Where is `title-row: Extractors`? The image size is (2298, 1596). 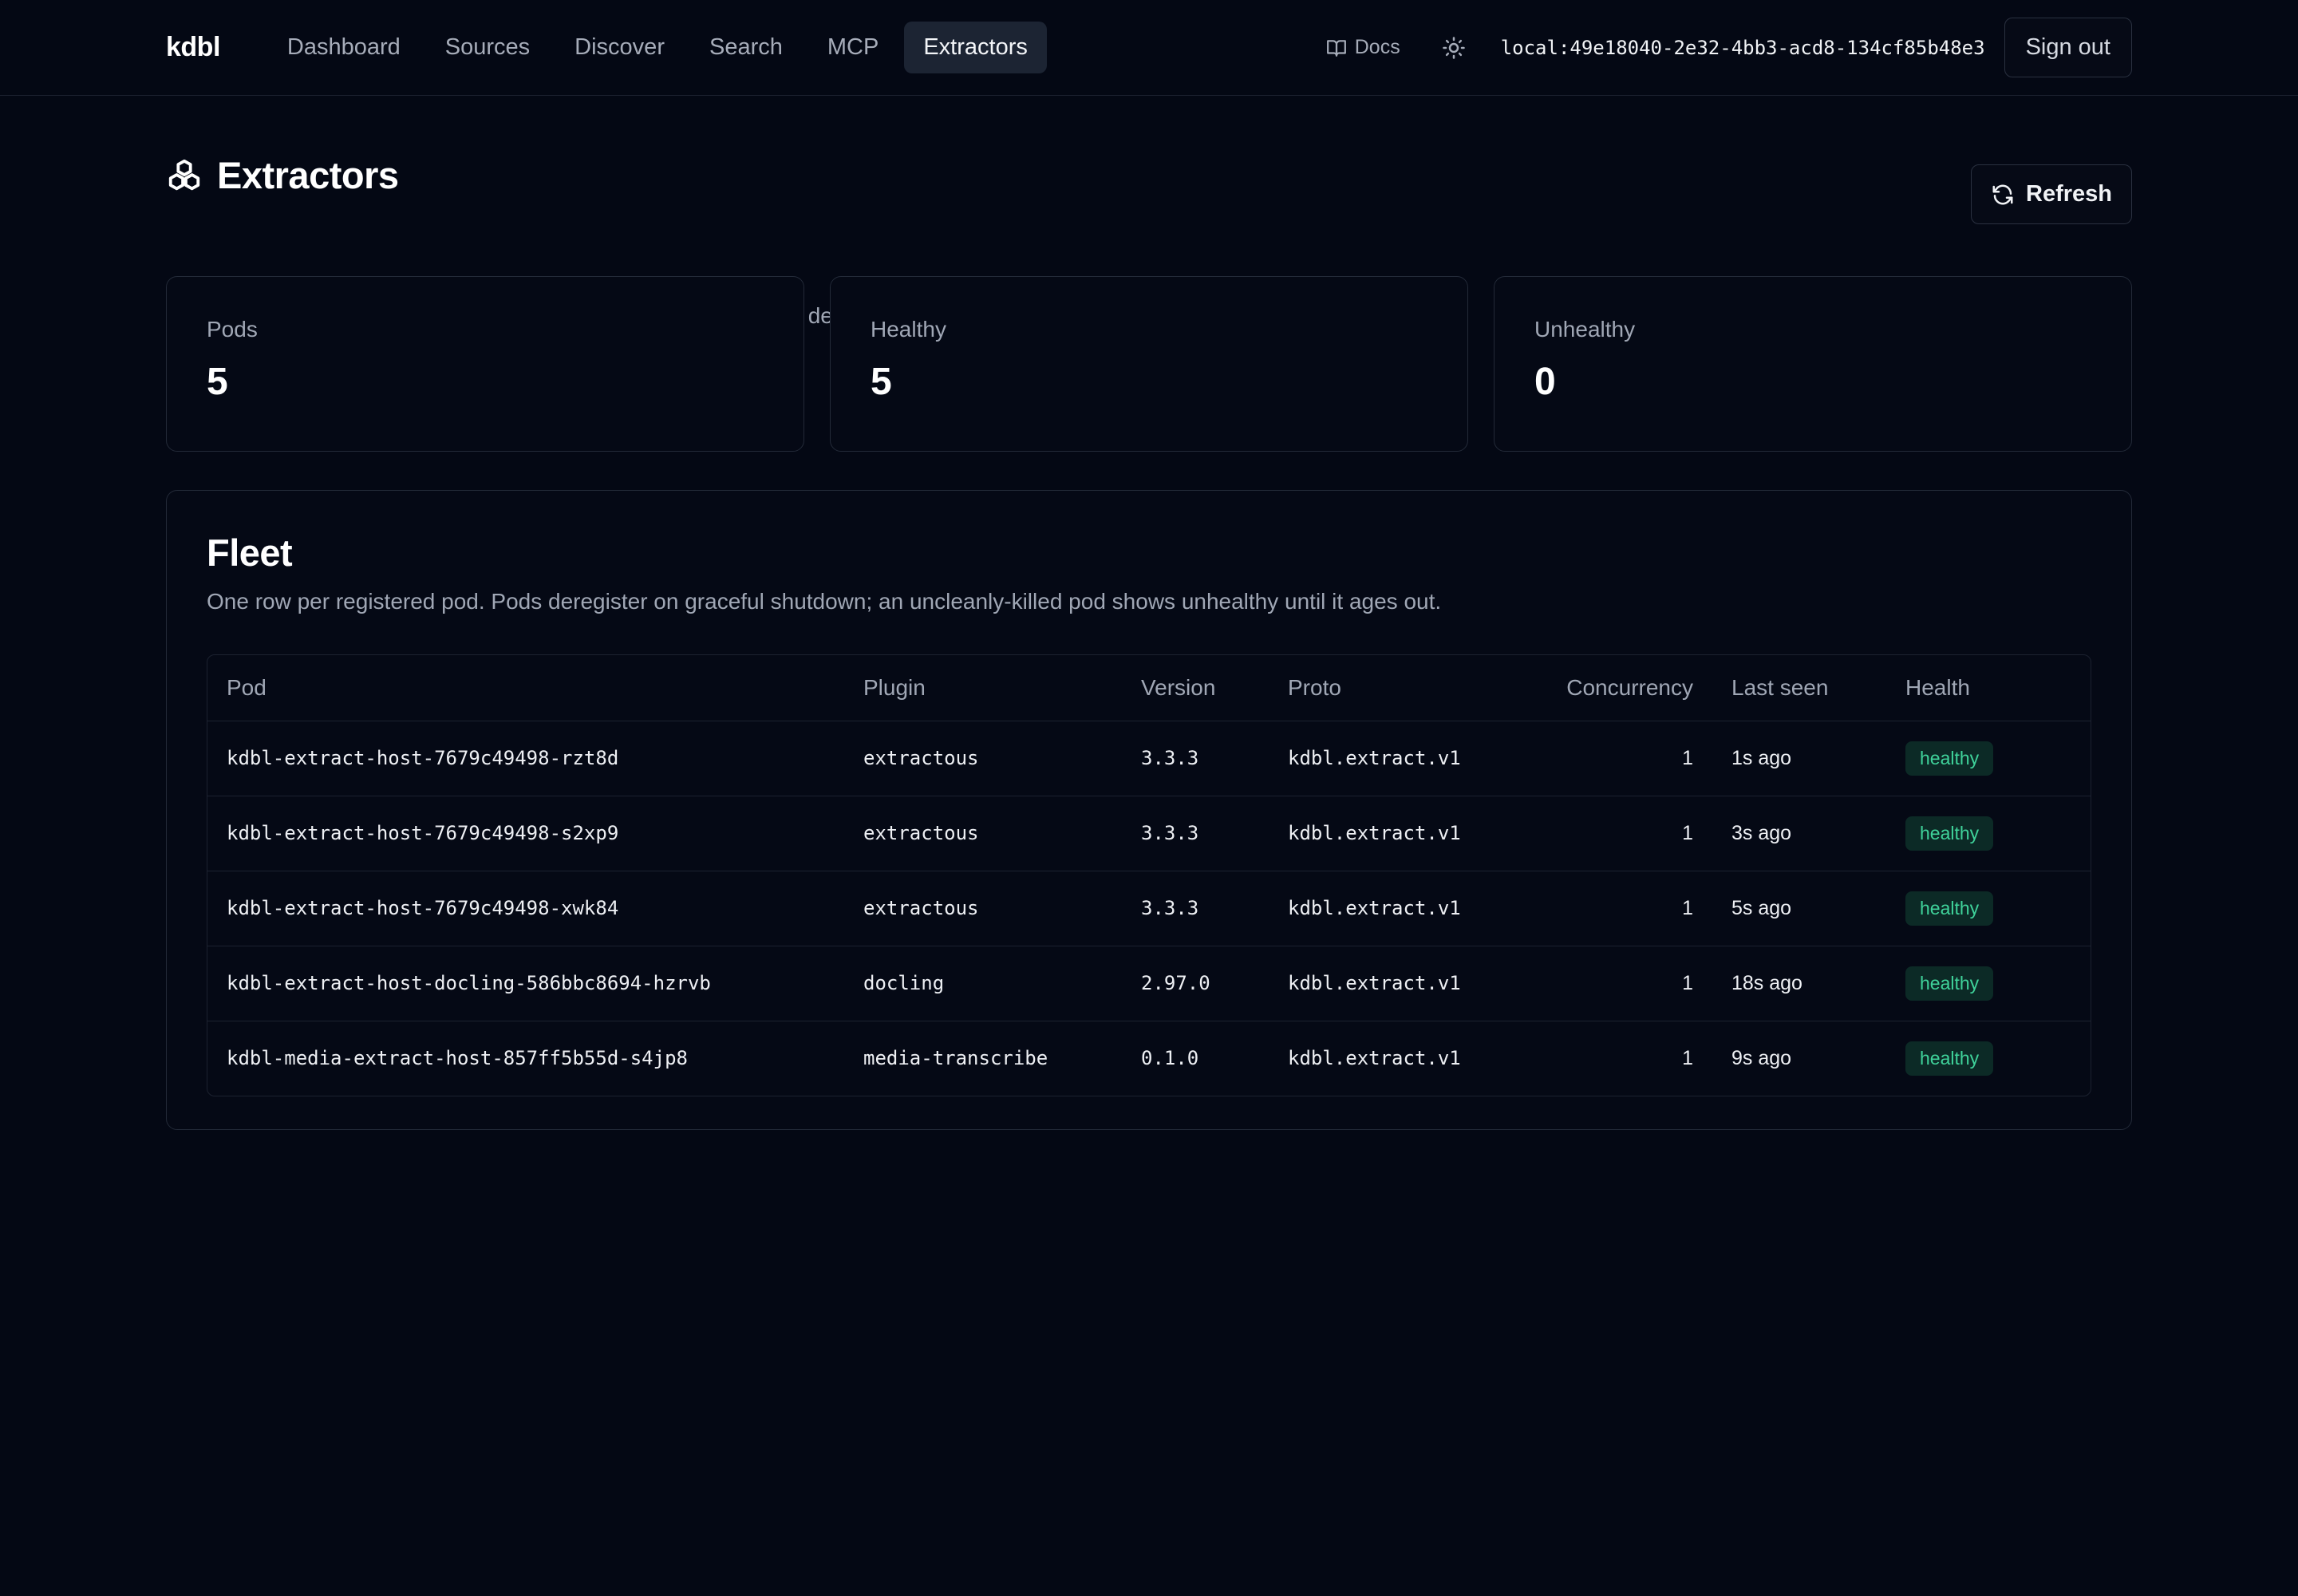
title-row: Extractors is located at coordinates (282, 175).